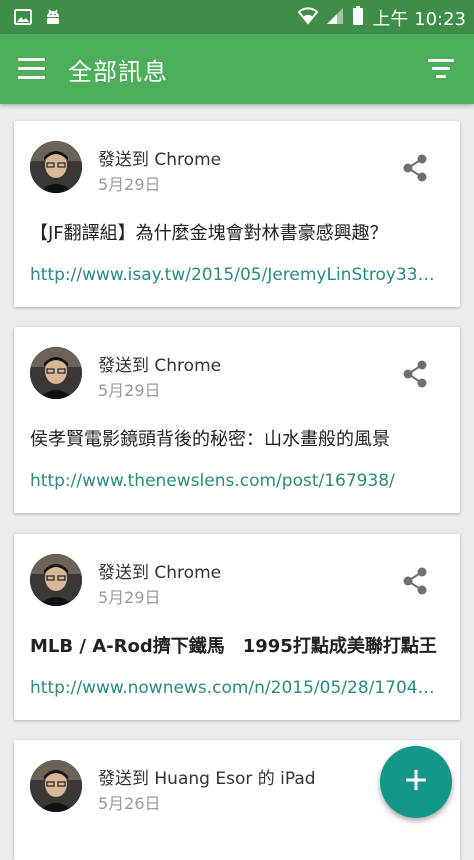  I want to click on signal-icon, so click(335, 18).